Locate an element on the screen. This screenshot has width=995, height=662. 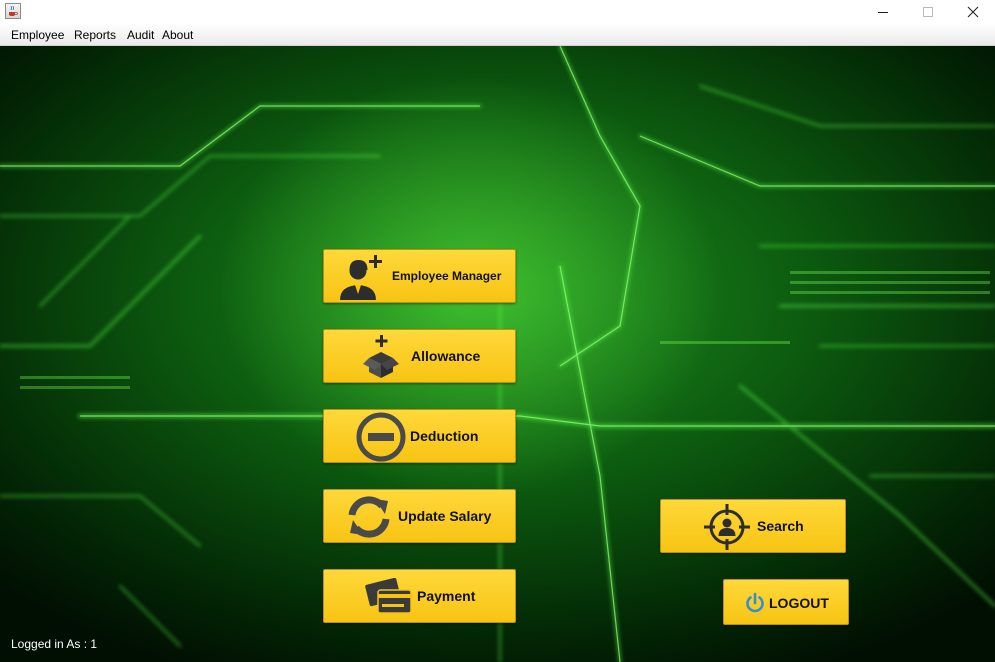
maximize-button is located at coordinates (928, 12).